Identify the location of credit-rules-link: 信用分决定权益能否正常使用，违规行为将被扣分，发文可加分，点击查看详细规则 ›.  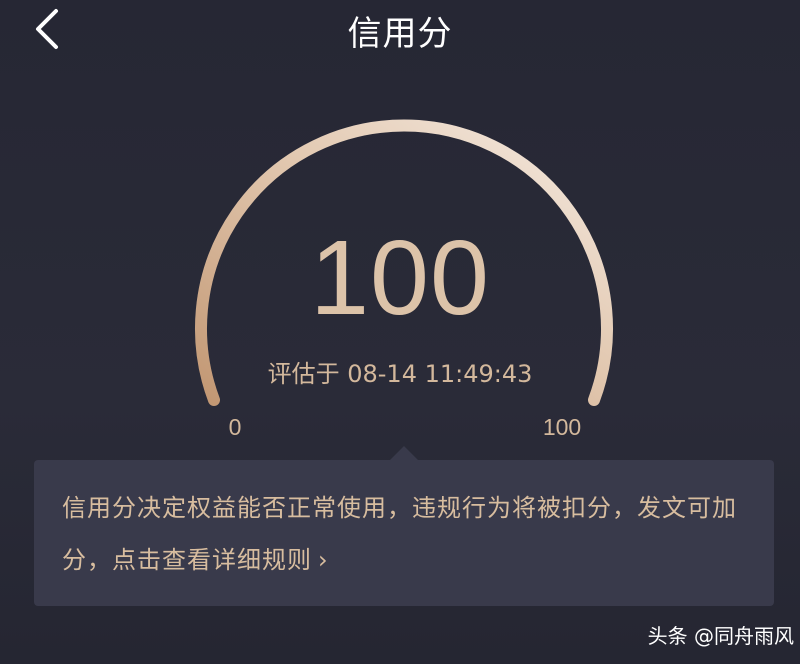
(404, 534).